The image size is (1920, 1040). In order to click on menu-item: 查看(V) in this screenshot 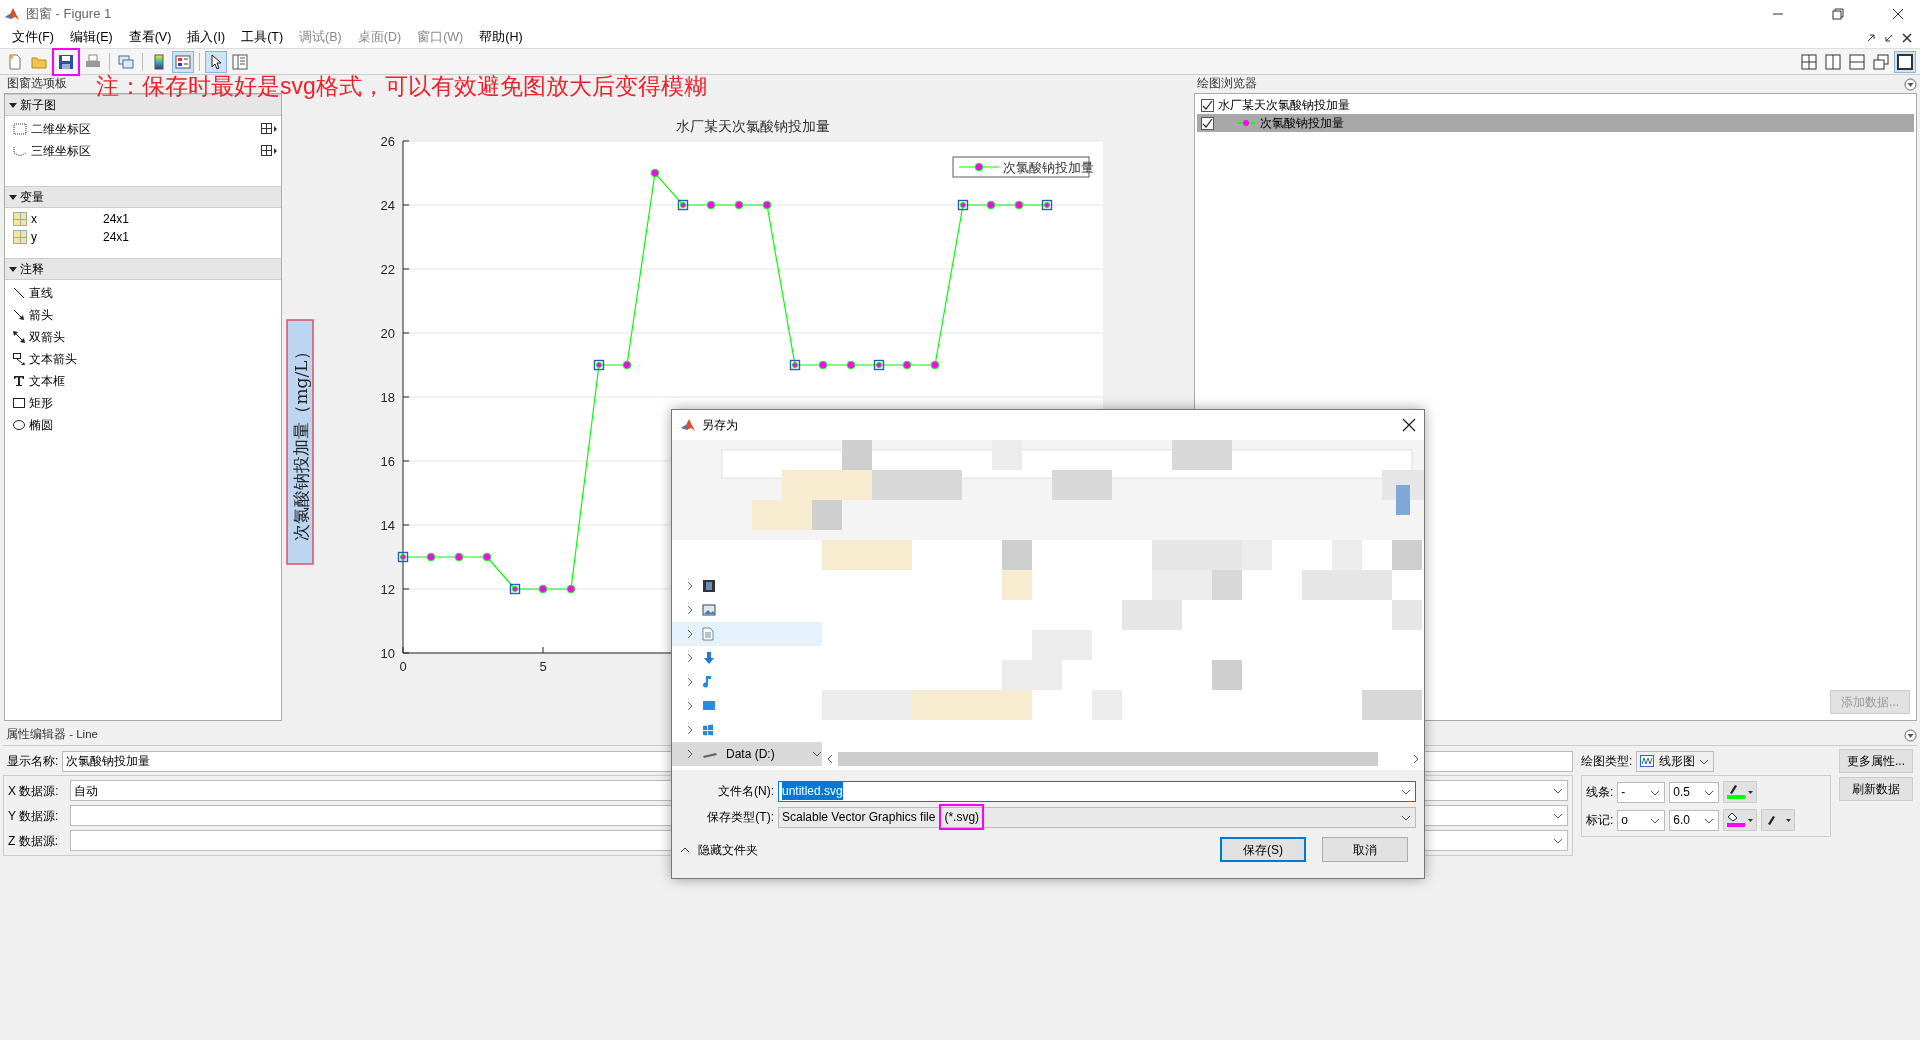, I will do `click(150, 37)`.